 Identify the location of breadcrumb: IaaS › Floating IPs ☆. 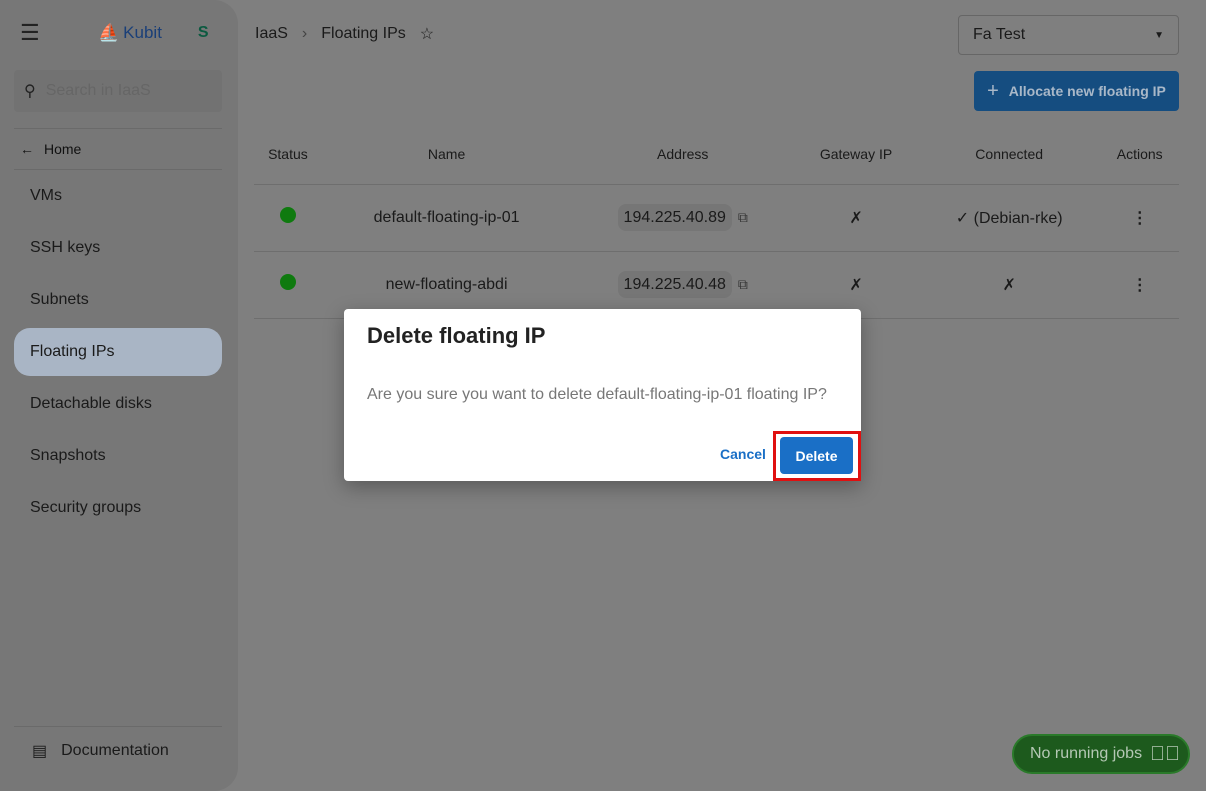
(344, 34).